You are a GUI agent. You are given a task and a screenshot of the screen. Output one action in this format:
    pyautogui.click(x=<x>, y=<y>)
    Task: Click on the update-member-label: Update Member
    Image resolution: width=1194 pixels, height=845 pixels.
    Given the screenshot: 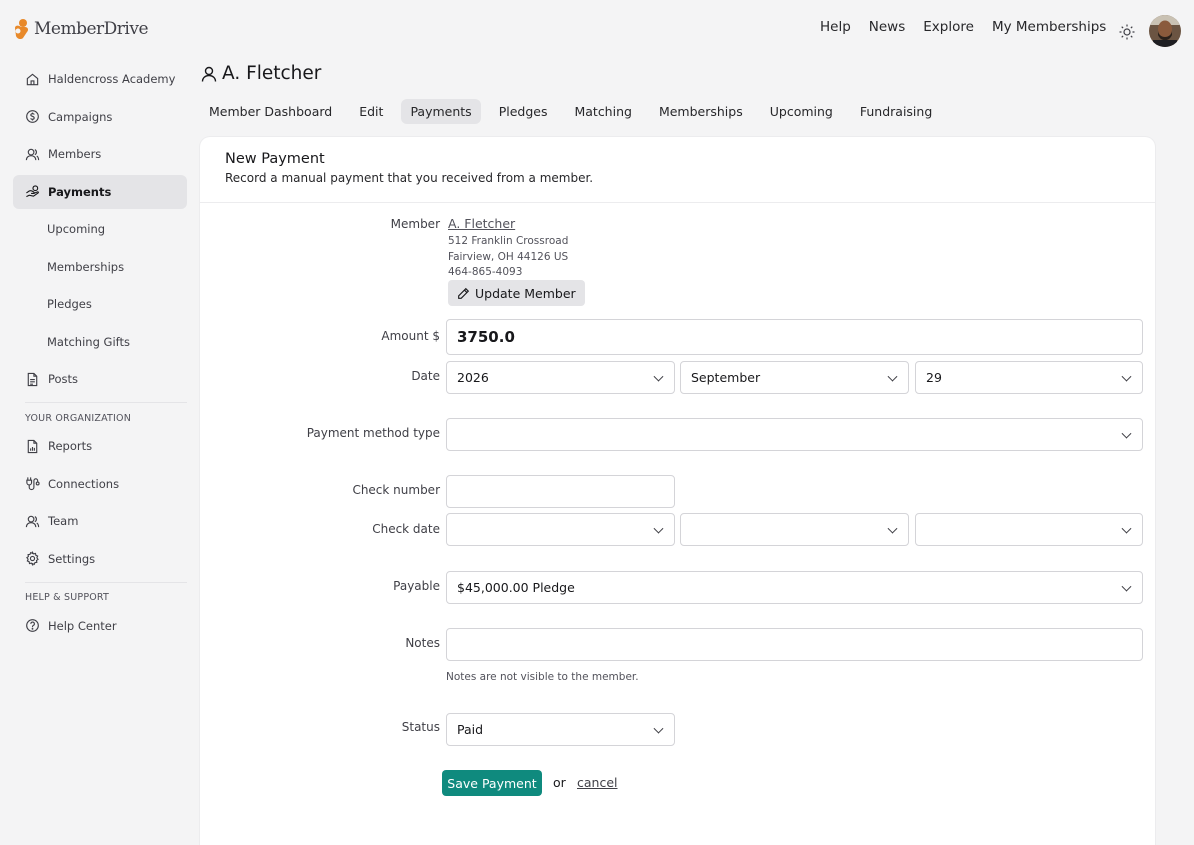 What is the action you would take?
    pyautogui.click(x=525, y=293)
    